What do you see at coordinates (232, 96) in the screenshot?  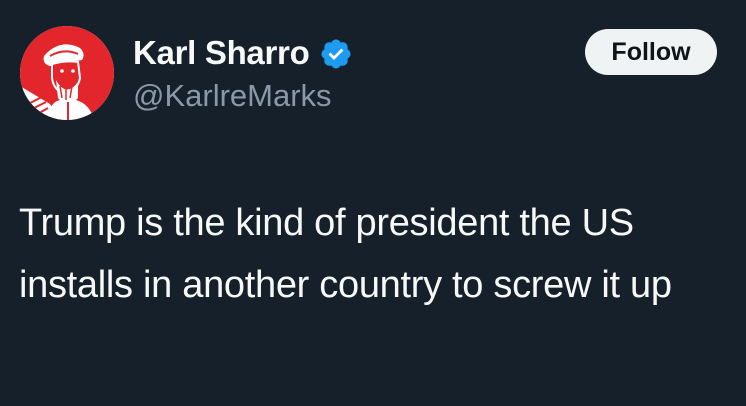 I see `author-handle: @KarlreMarks` at bounding box center [232, 96].